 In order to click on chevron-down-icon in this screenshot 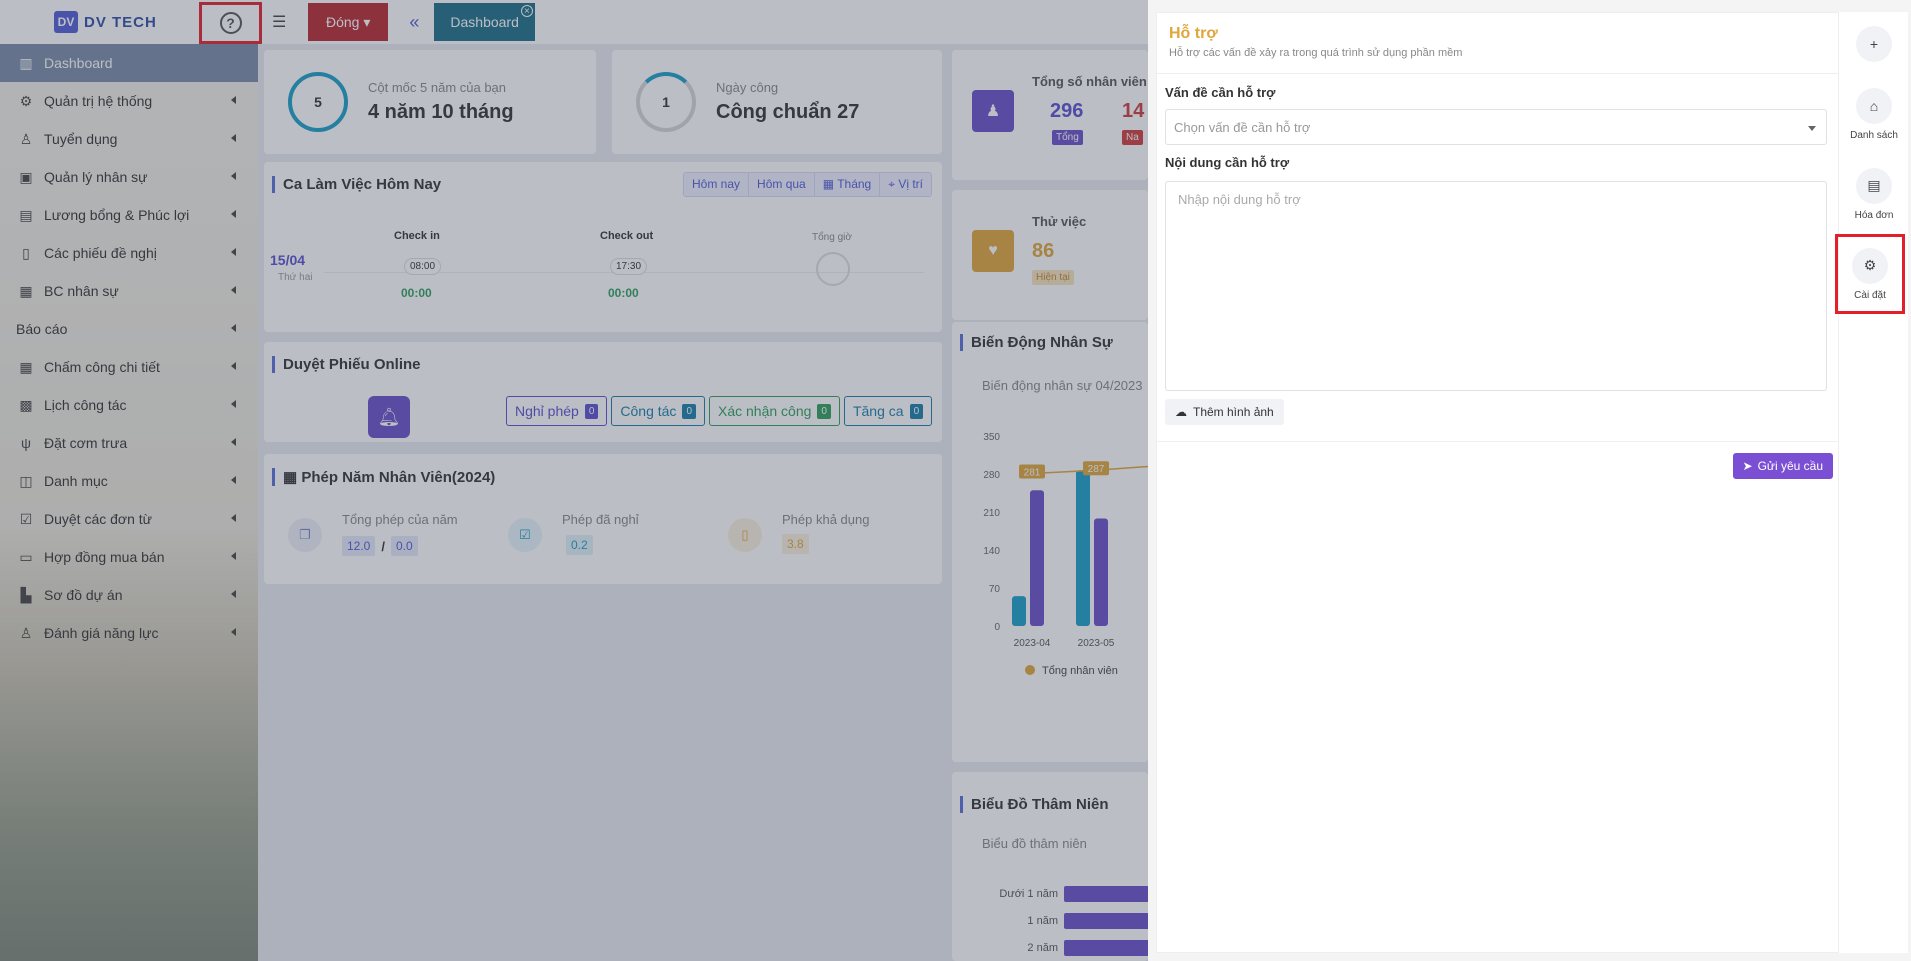, I will do `click(1812, 128)`.